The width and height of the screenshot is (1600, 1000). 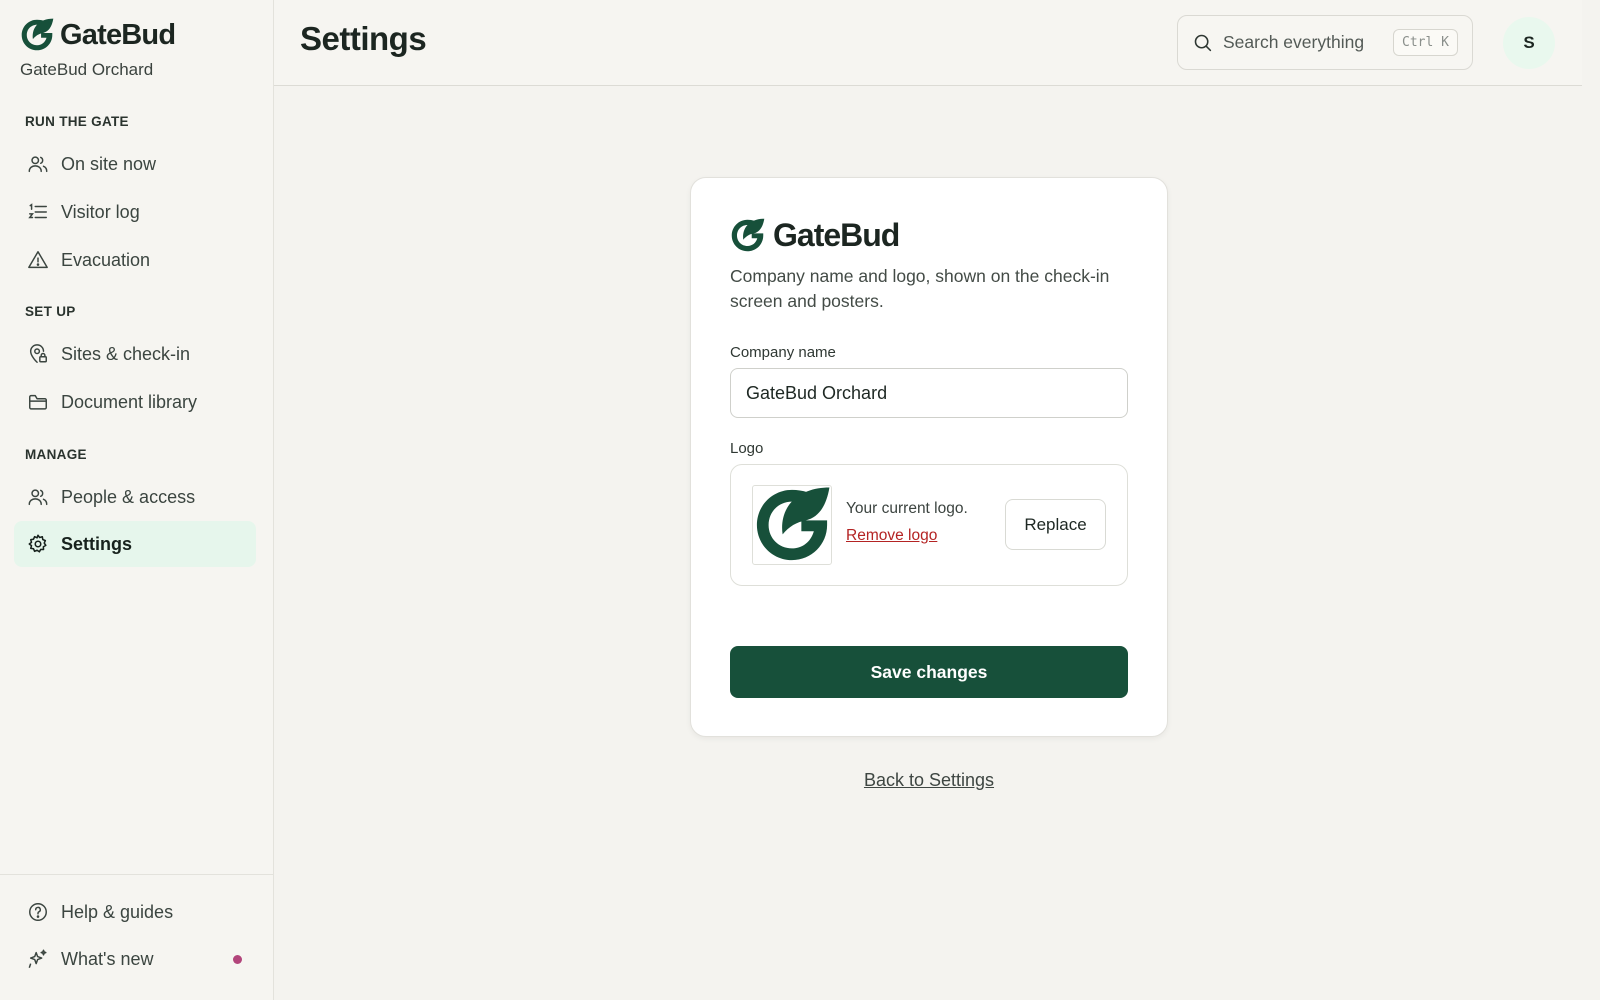 I want to click on nav-section-manage: MANAGE, so click(x=56, y=454).